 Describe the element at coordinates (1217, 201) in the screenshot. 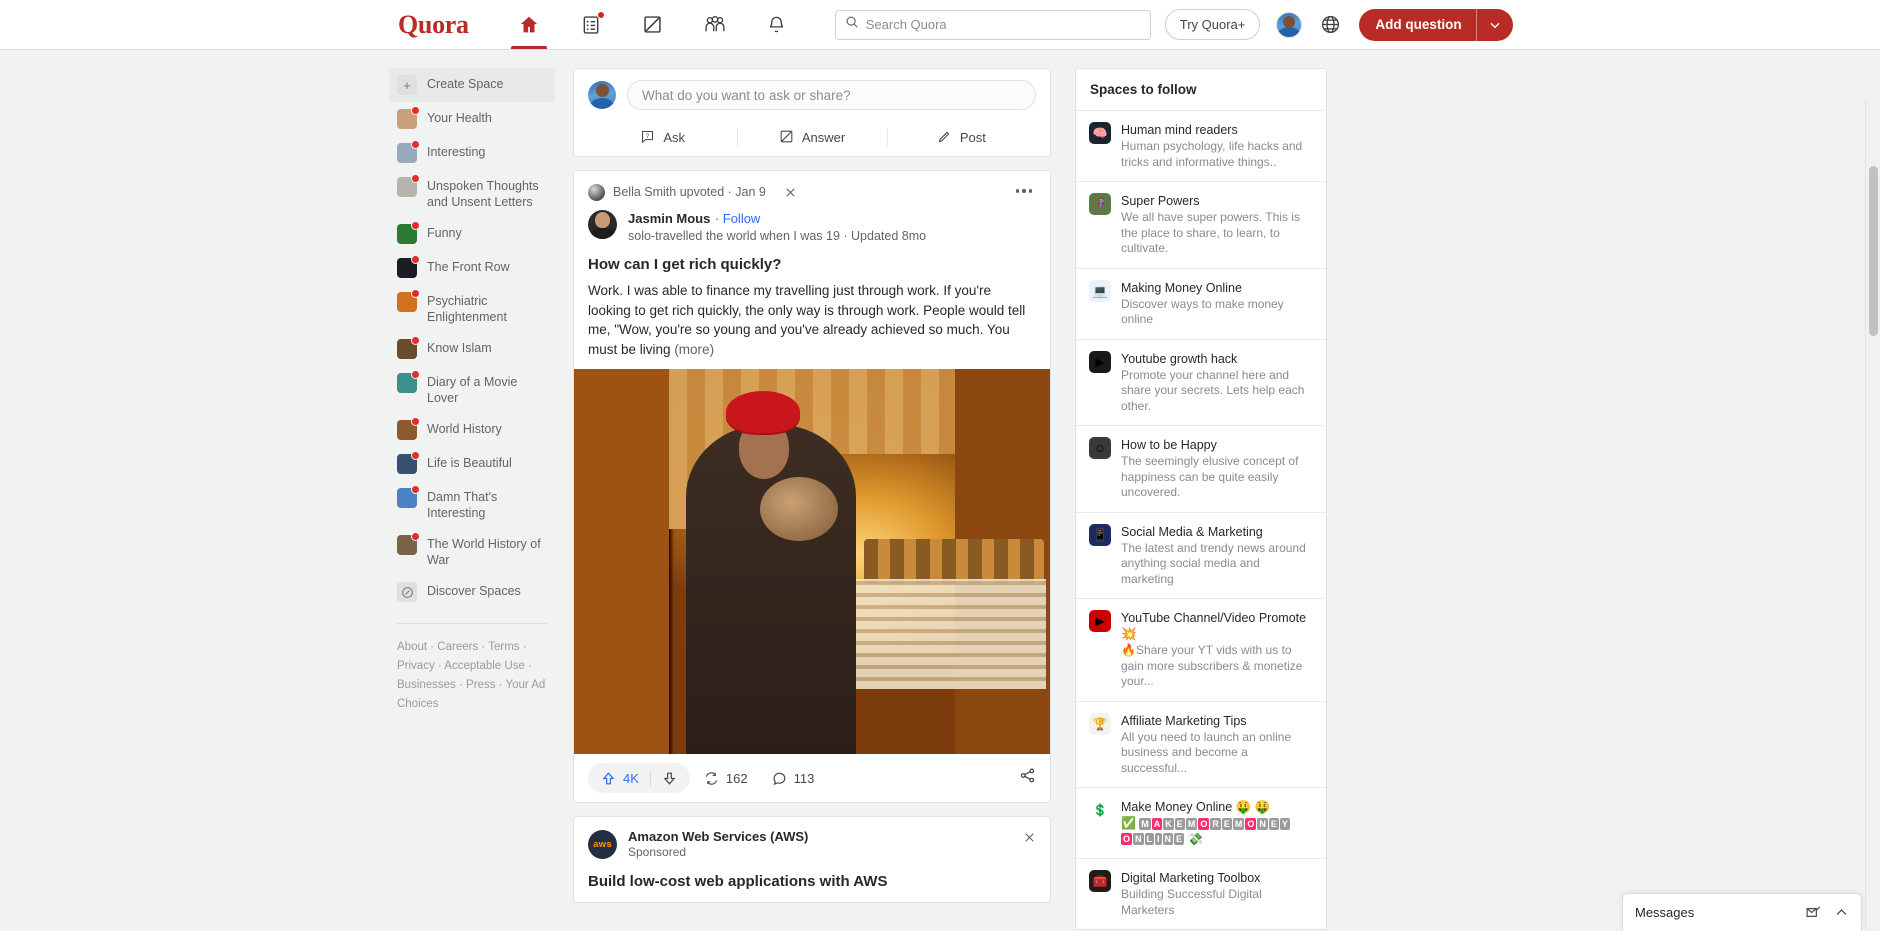

I see `space-name: Super Powers` at that location.